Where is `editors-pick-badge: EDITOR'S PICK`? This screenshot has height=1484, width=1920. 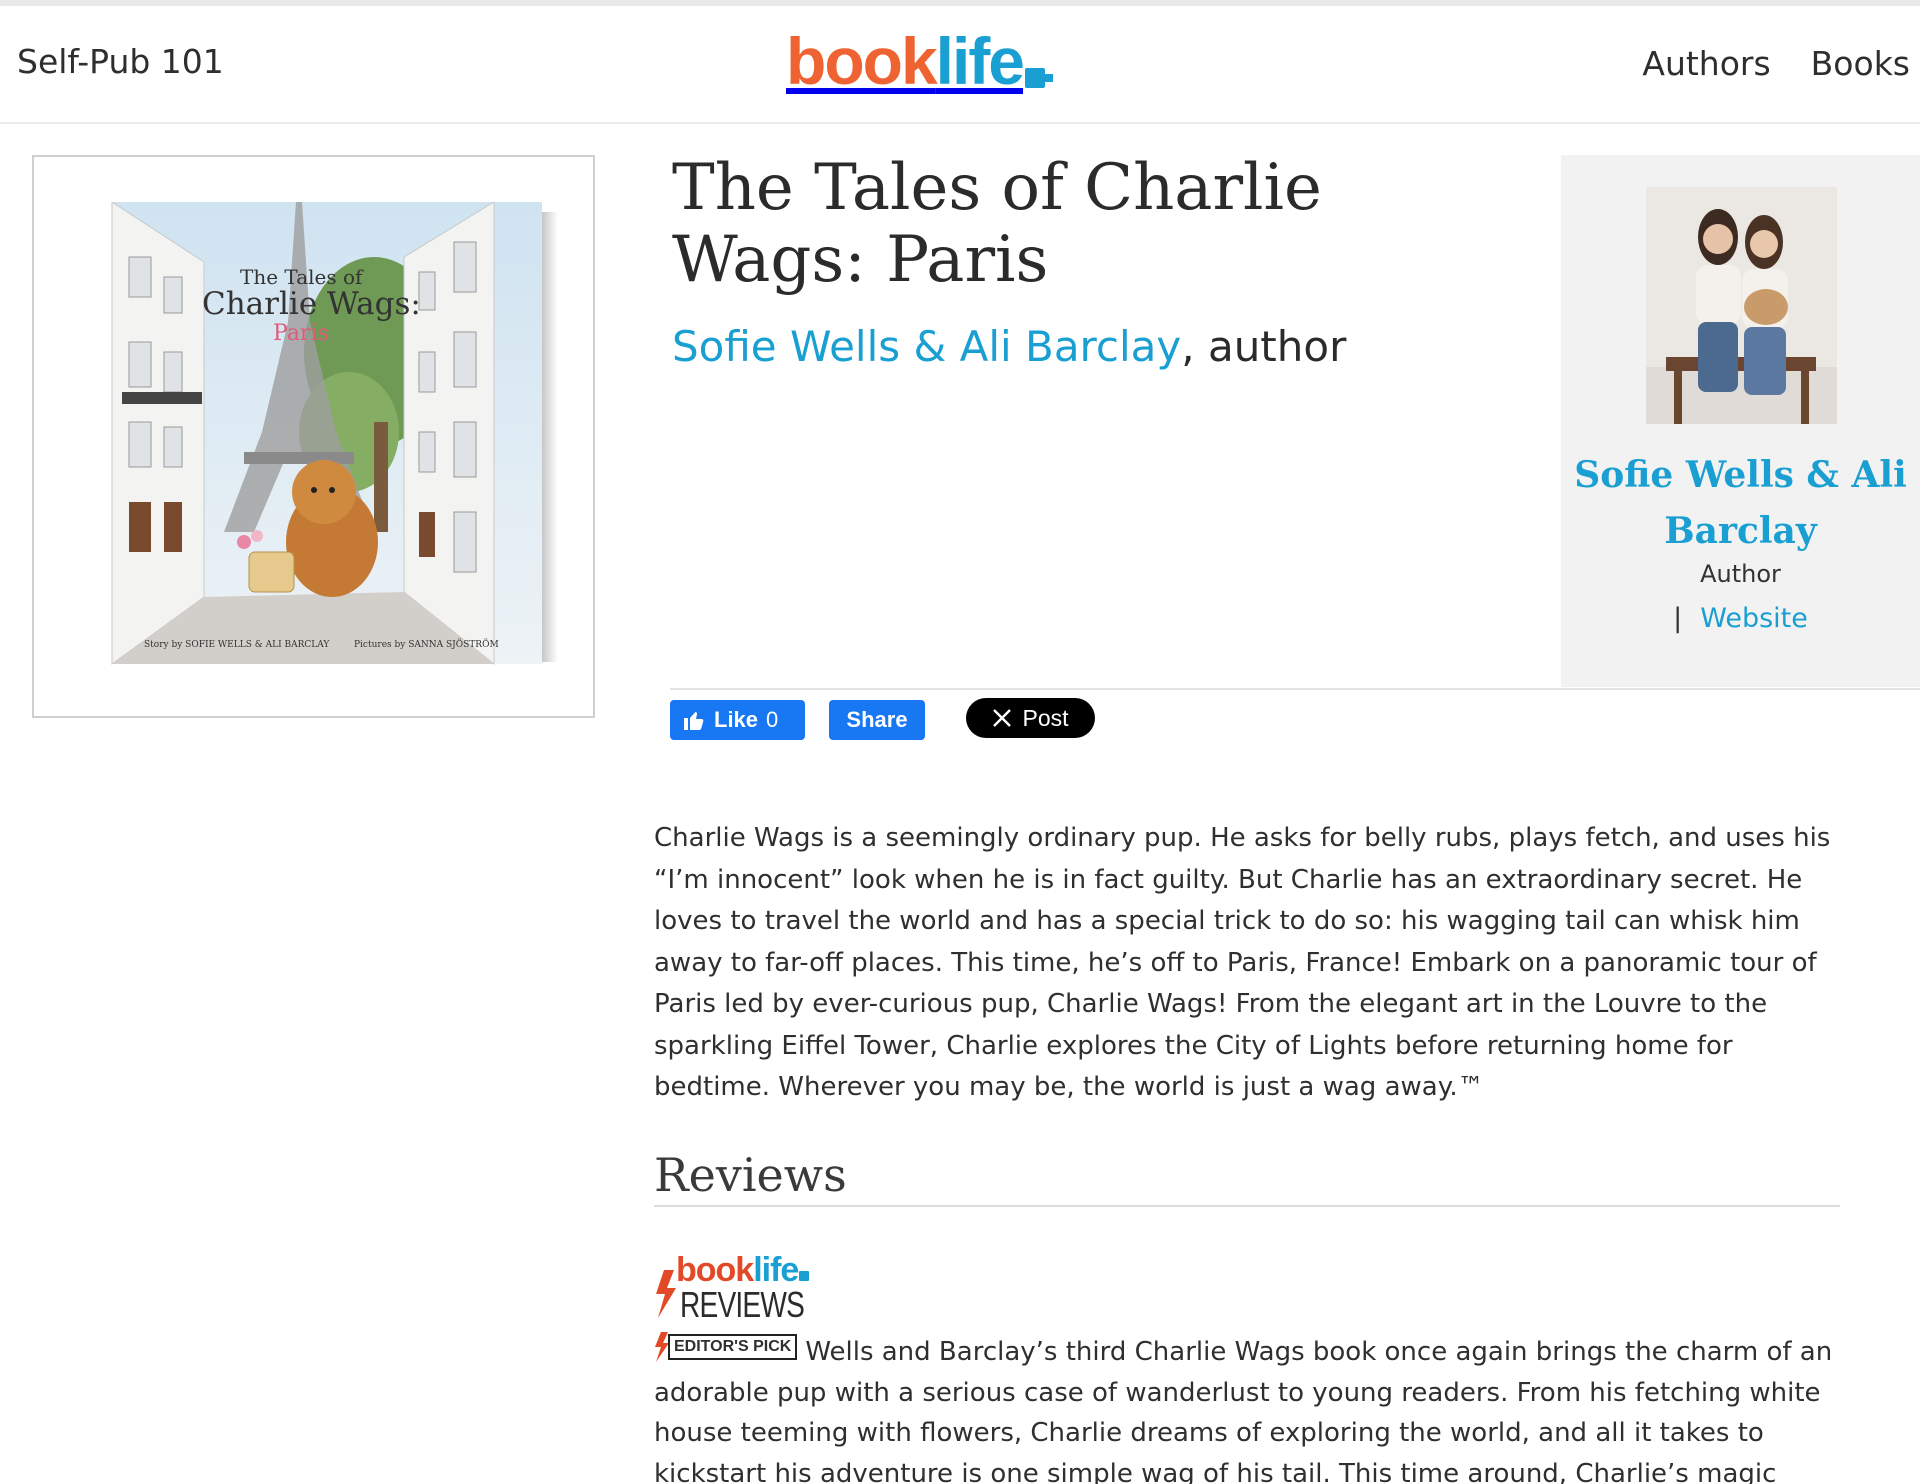 editors-pick-badge: EDITOR'S PICK is located at coordinates (726, 1347).